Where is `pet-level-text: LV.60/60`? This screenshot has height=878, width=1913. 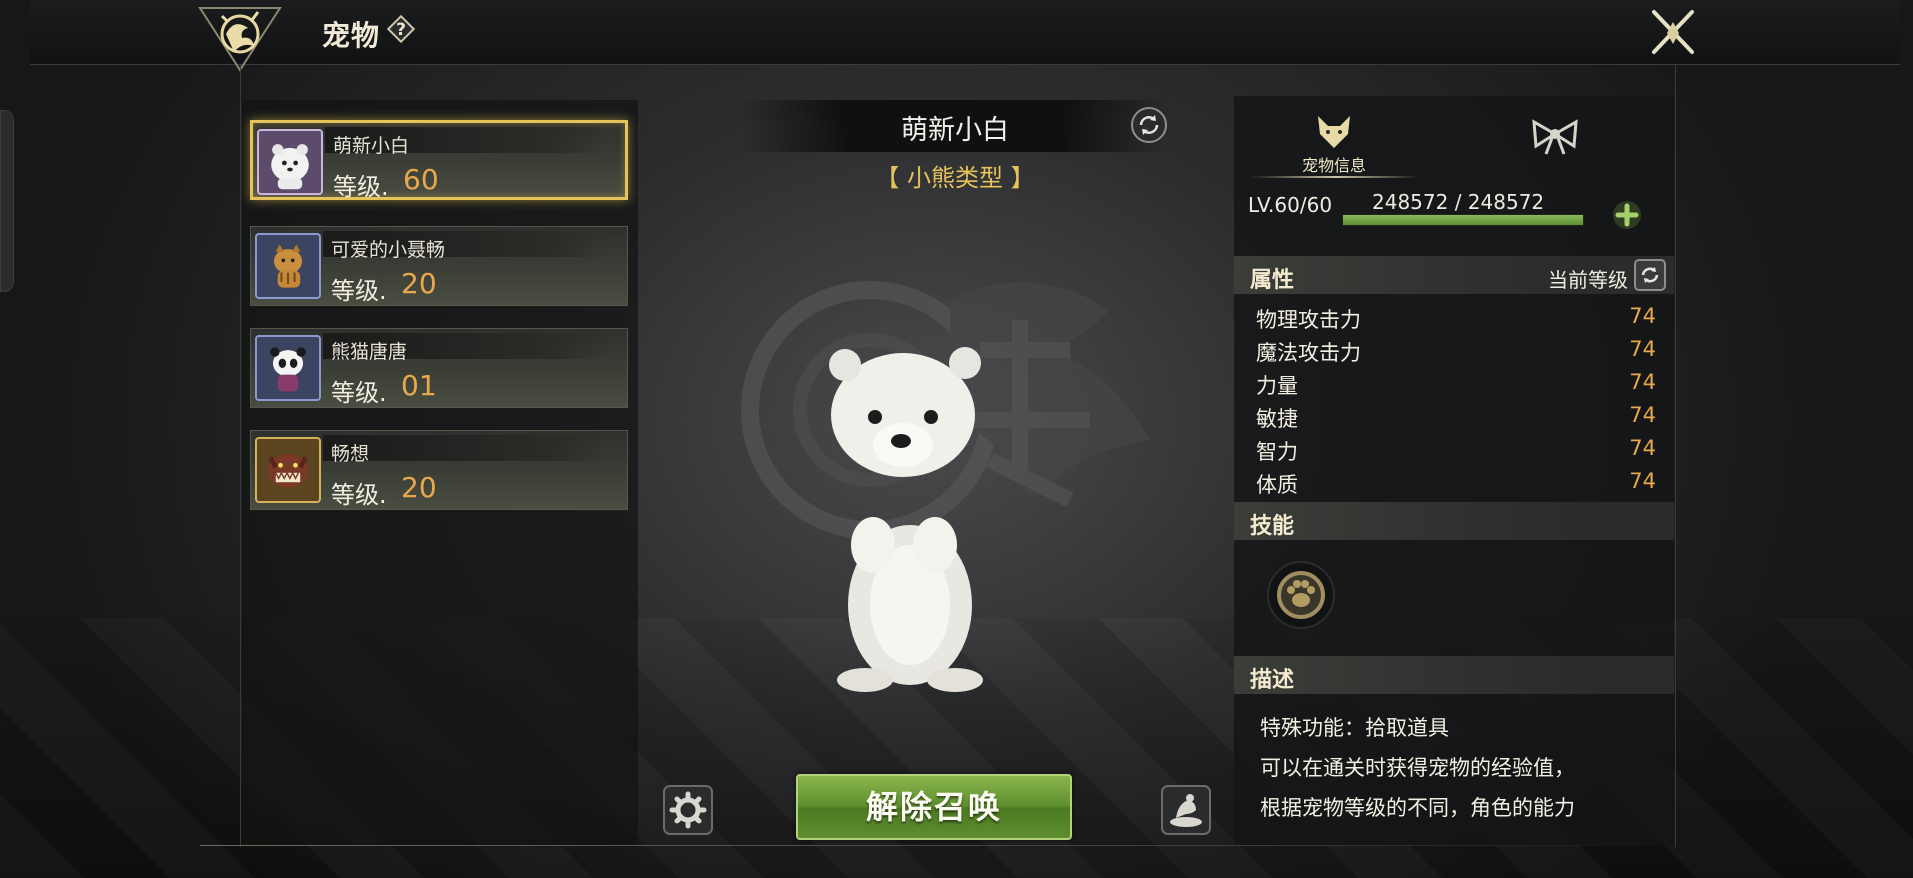 pet-level-text: LV.60/60 is located at coordinates (1290, 205).